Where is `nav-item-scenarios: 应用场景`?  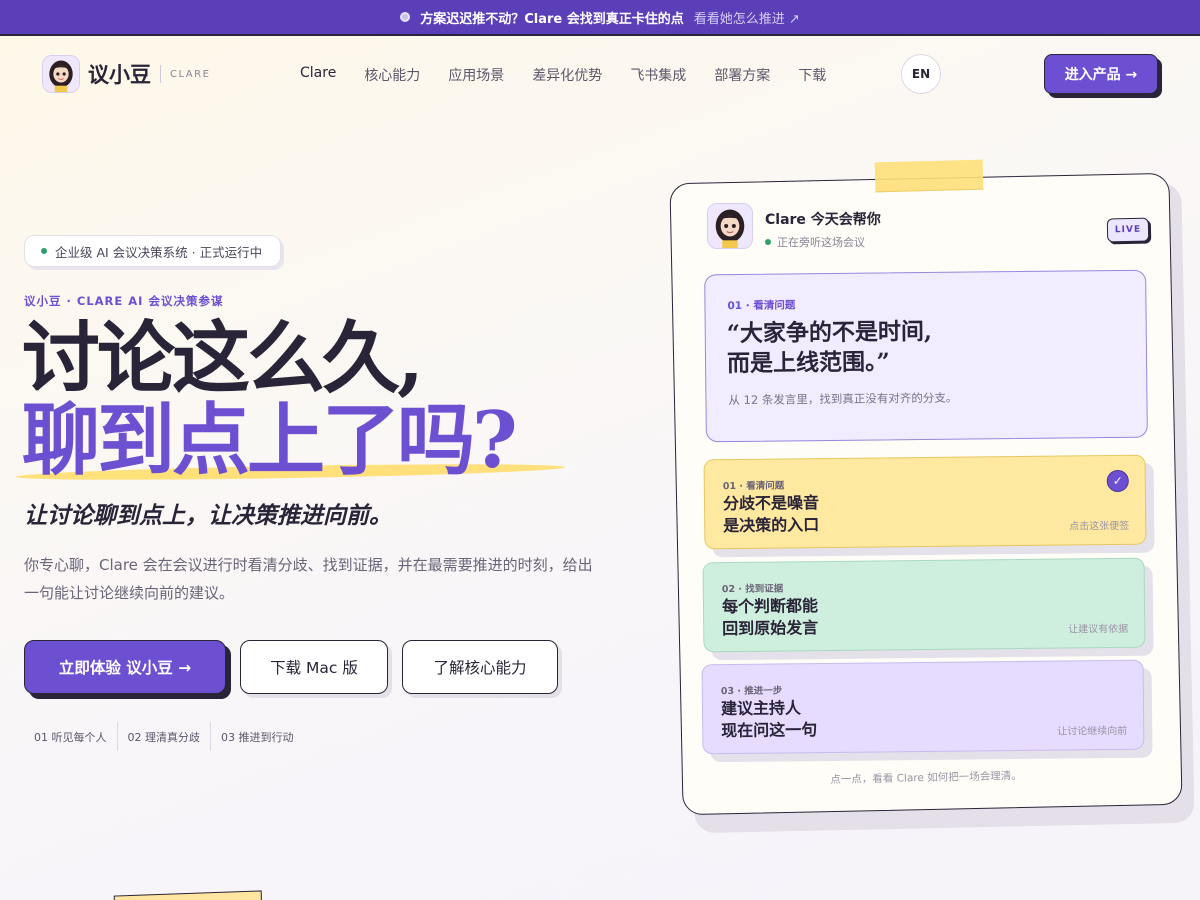 nav-item-scenarios: 应用场景 is located at coordinates (476, 75).